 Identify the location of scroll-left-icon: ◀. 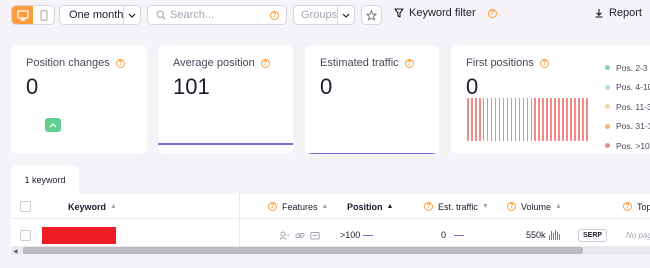
(15, 251).